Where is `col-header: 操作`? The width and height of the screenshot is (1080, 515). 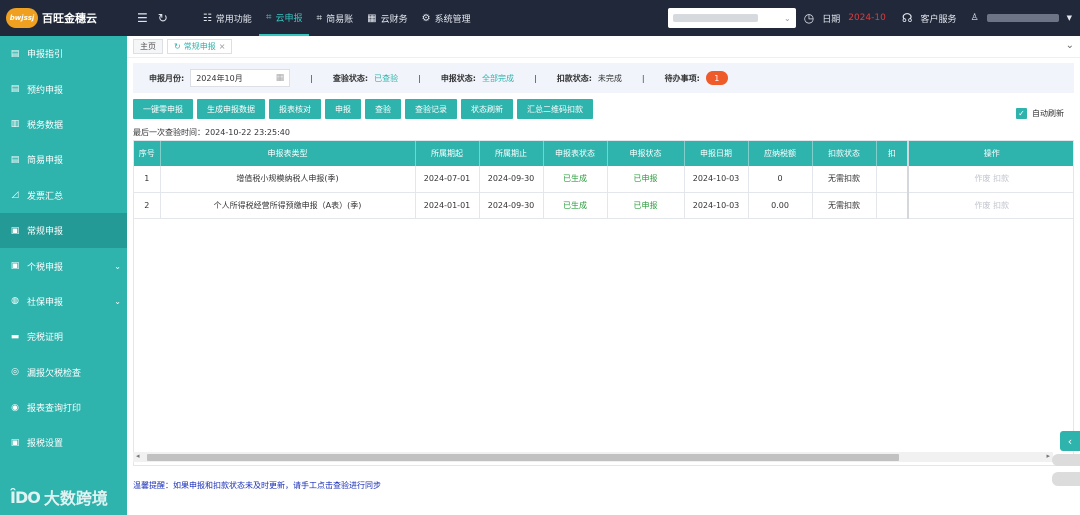
col-header: 操作 is located at coordinates (990, 153).